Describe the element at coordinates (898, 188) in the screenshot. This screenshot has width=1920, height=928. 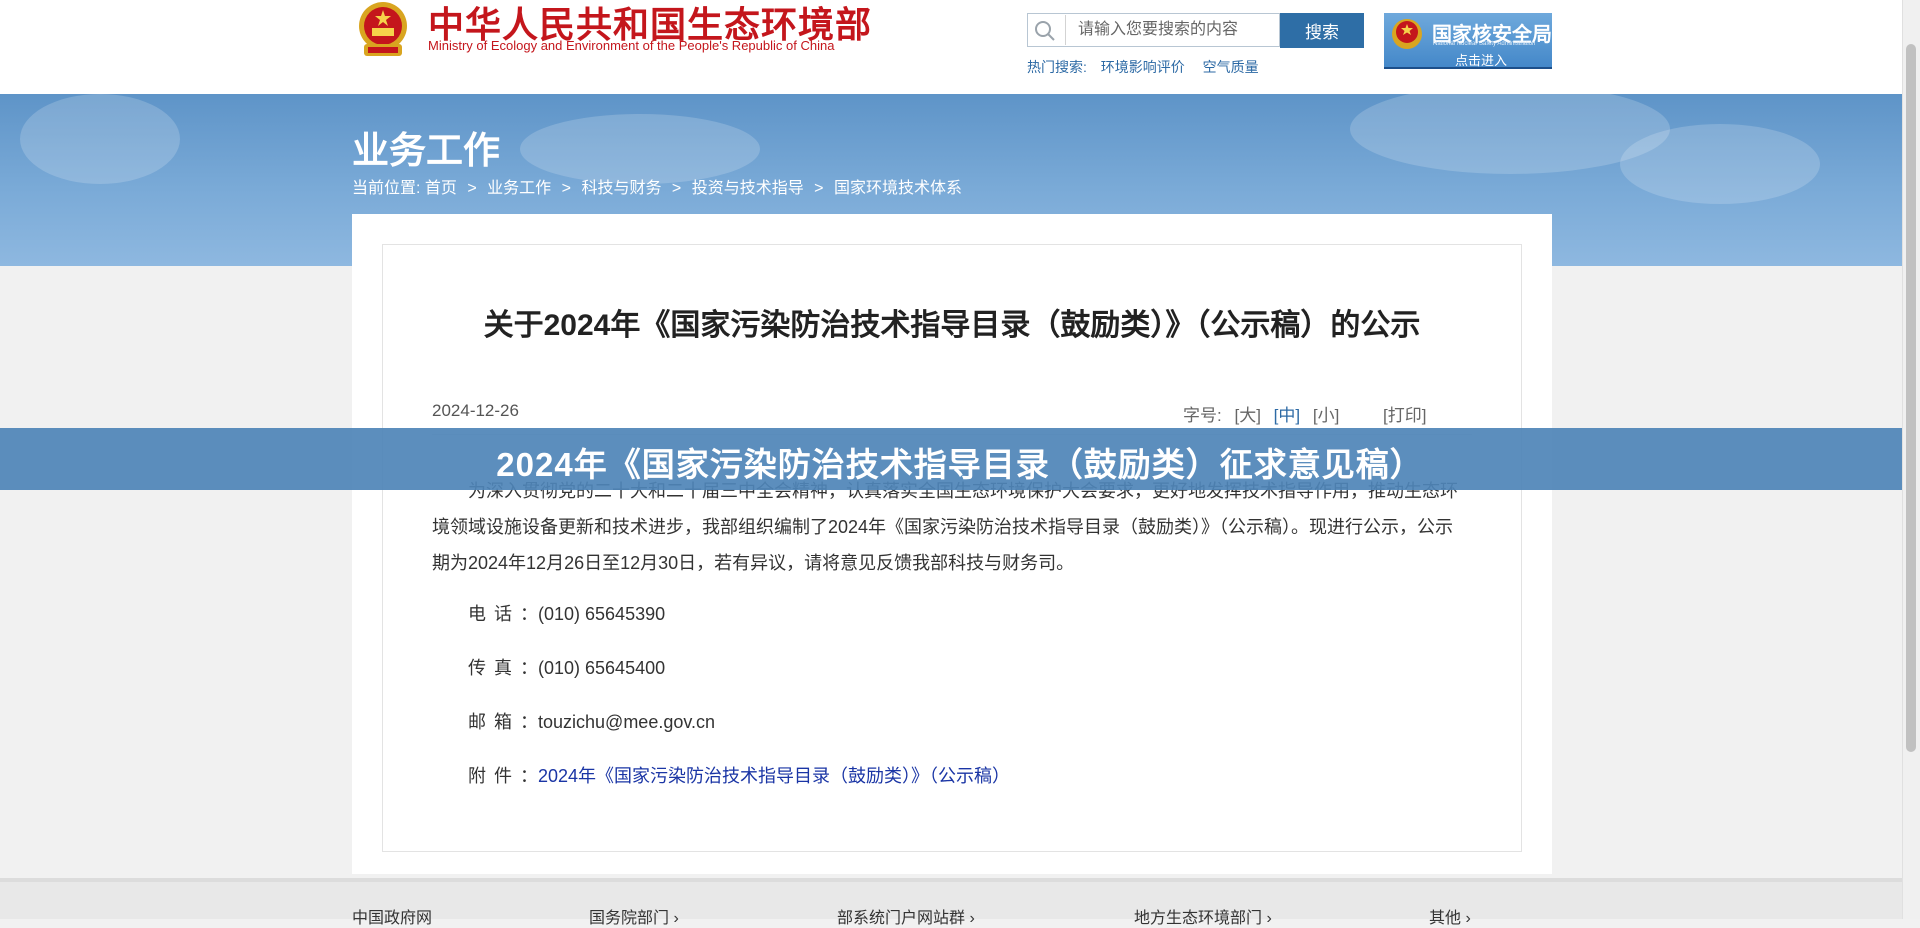
I see `breadcrumb-item-tech-system: 国家环境技术体系` at that location.